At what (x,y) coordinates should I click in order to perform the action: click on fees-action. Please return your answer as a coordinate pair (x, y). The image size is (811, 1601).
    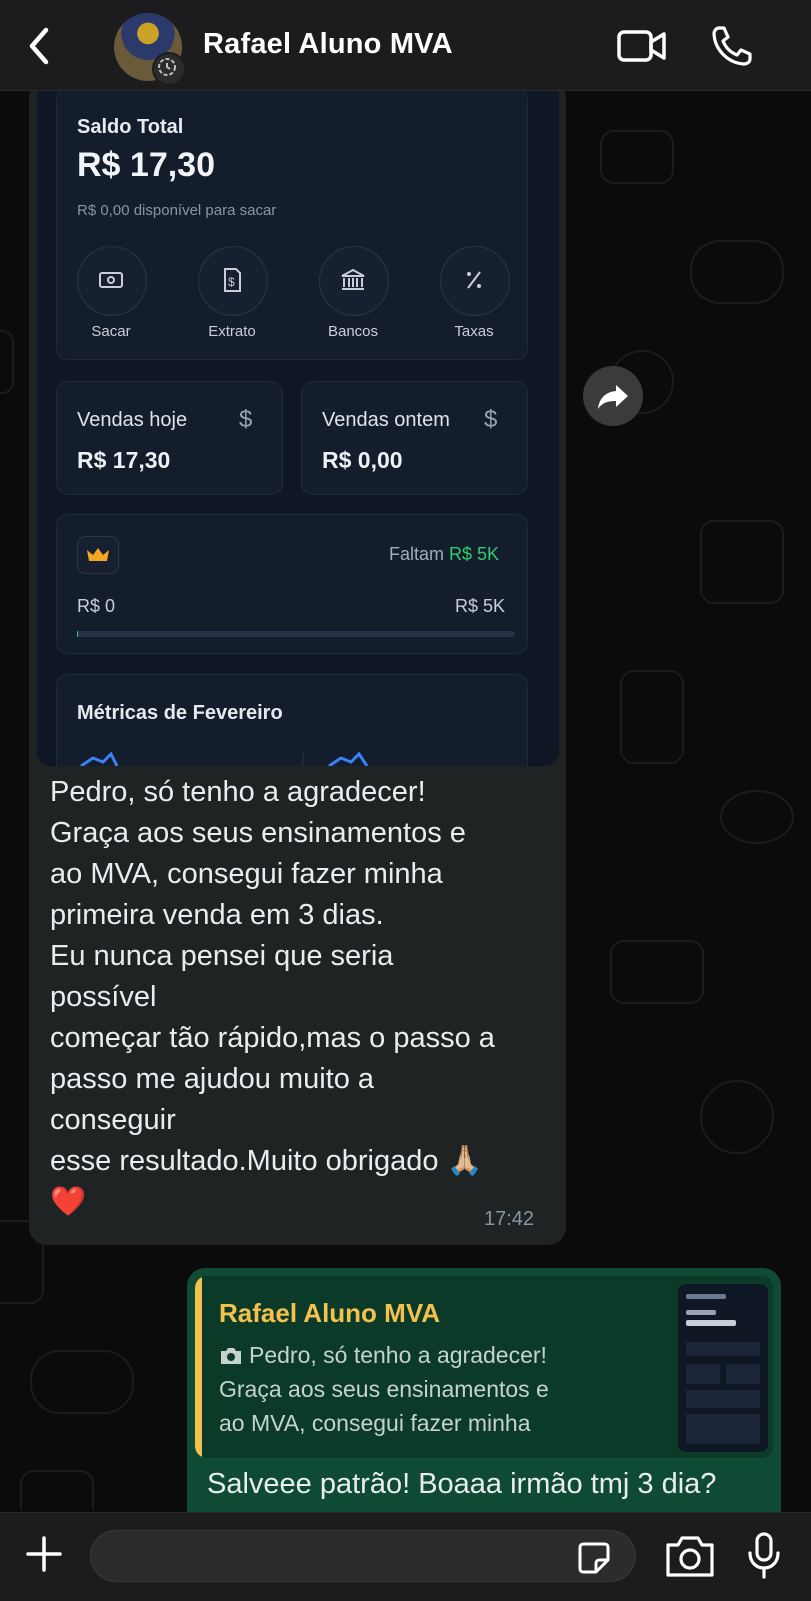
    Looking at the image, I should click on (475, 281).